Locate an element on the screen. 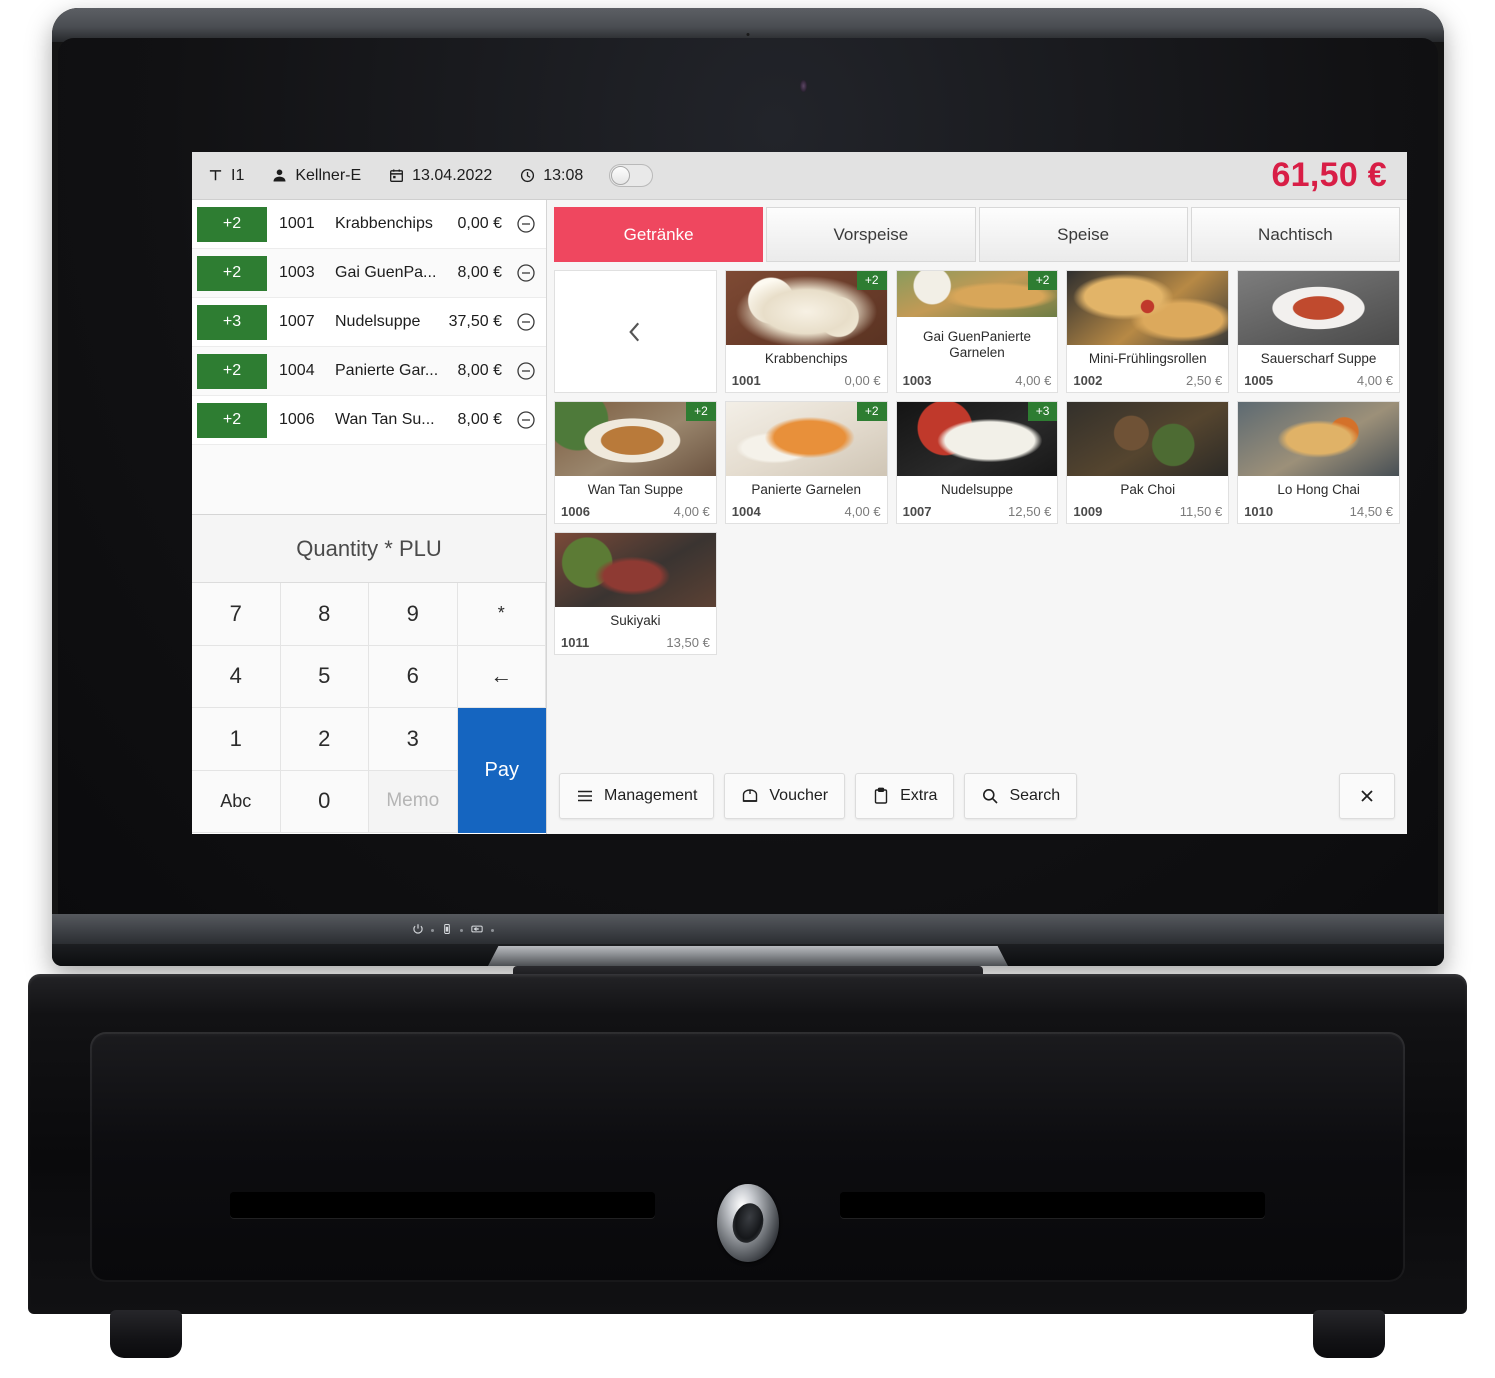 Image resolution: width=1495 pixels, height=1378 pixels. key-9: 9 is located at coordinates (413, 614).